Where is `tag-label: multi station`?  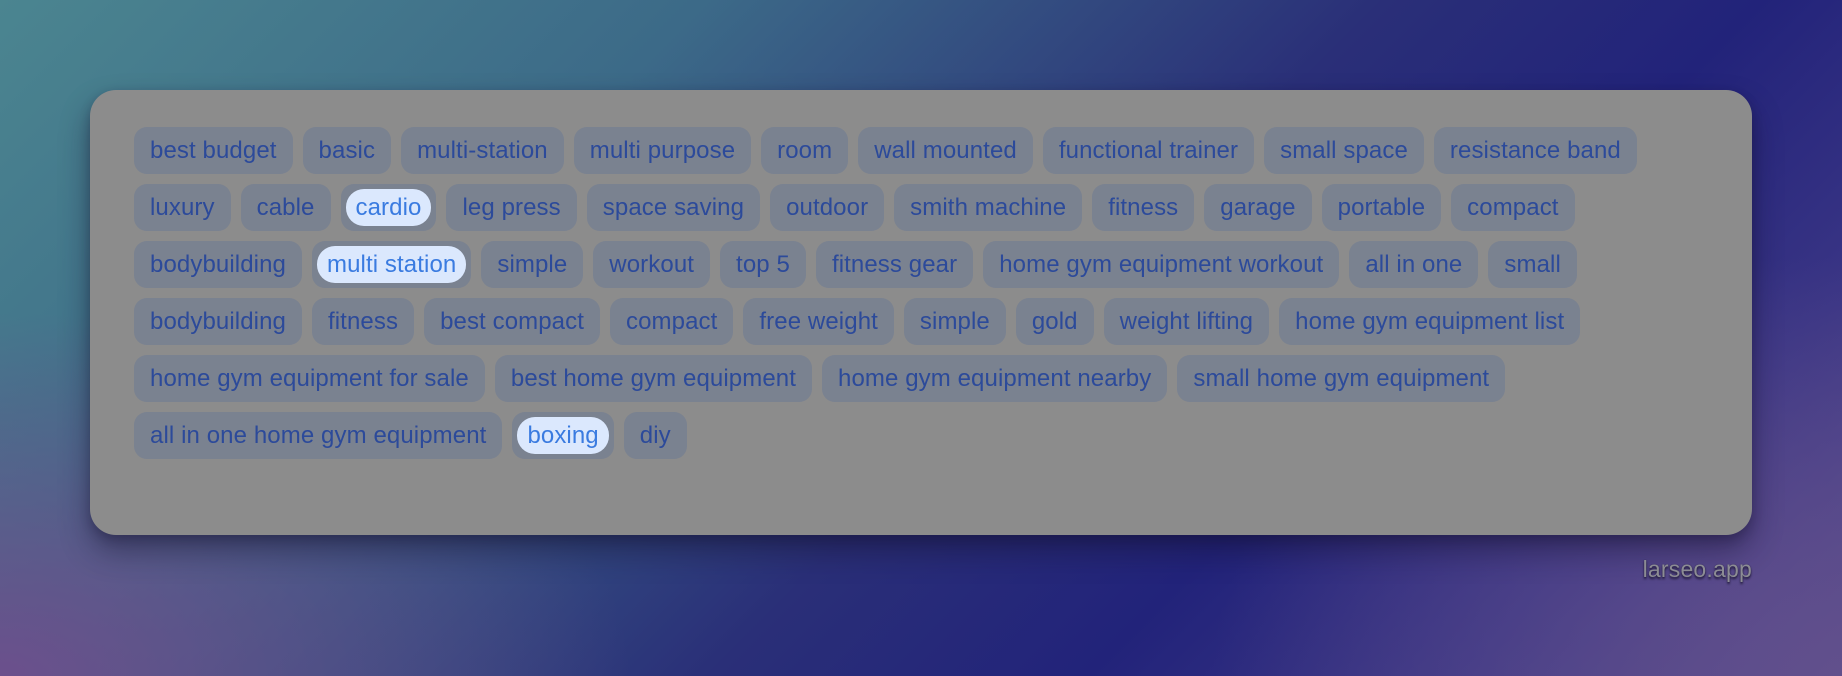
tag-label: multi station is located at coordinates (391, 264).